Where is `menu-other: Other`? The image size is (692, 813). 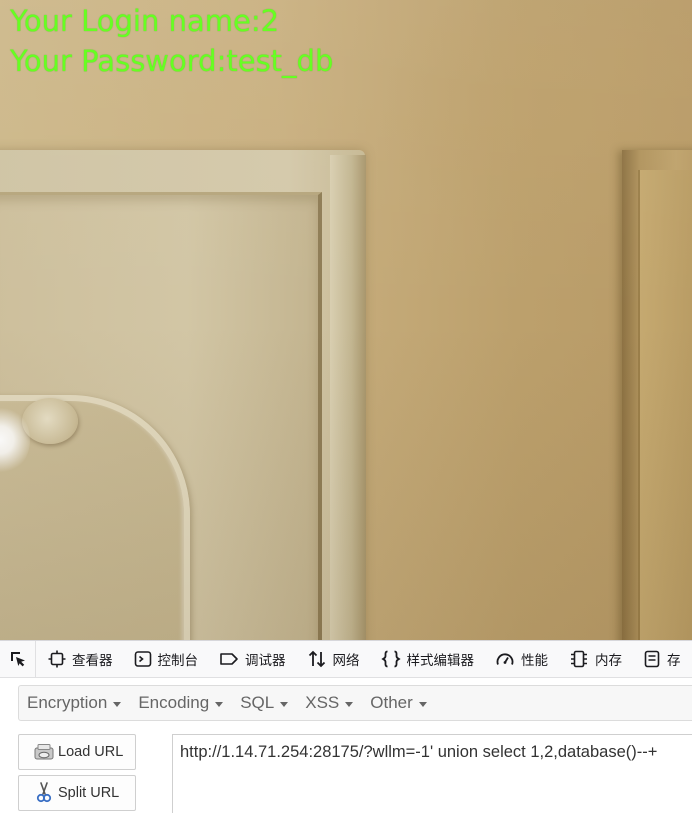 menu-other: Other is located at coordinates (399, 703).